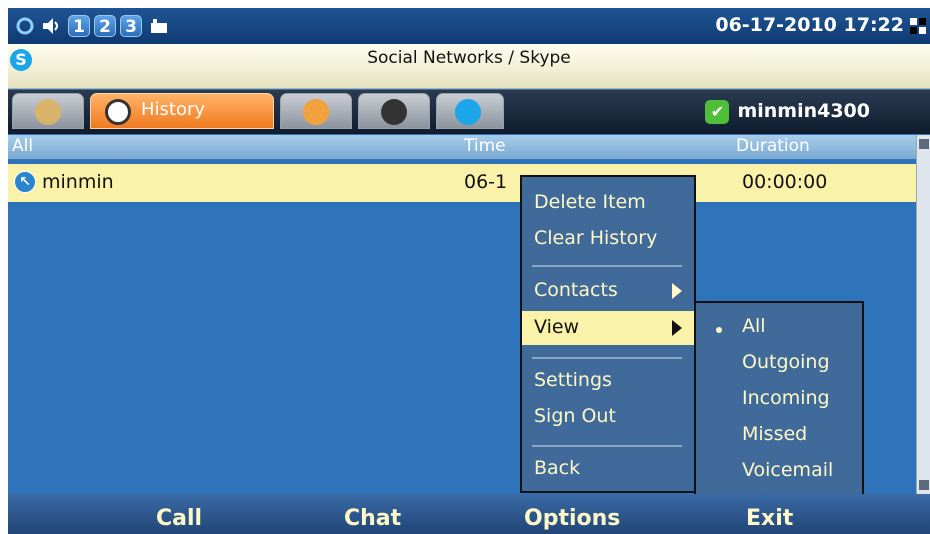  I want to click on online-status-icon: ✔, so click(717, 112).